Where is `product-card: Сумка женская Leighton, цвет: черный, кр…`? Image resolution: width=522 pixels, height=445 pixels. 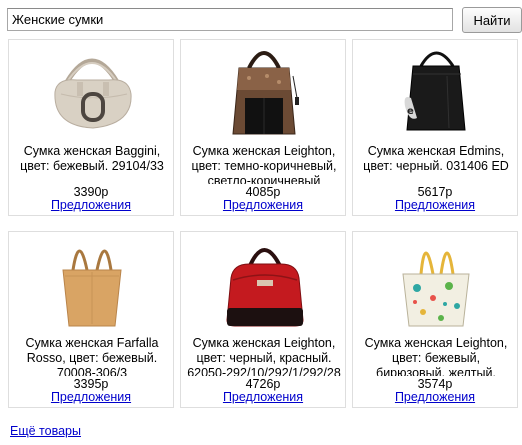
product-card: Сумка женская Leighton, цвет: черный, кр… is located at coordinates (263, 319).